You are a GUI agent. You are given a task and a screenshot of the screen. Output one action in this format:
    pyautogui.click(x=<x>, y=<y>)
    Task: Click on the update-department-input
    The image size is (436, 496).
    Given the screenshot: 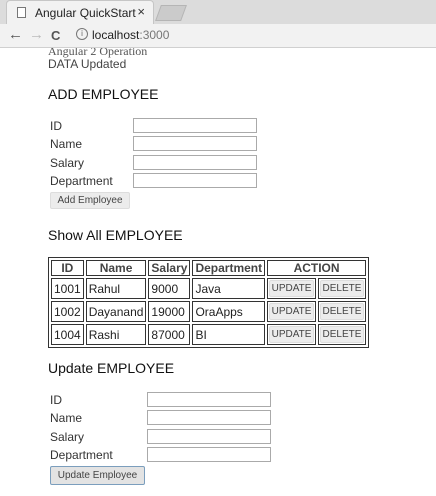 What is the action you would take?
    pyautogui.click(x=209, y=454)
    